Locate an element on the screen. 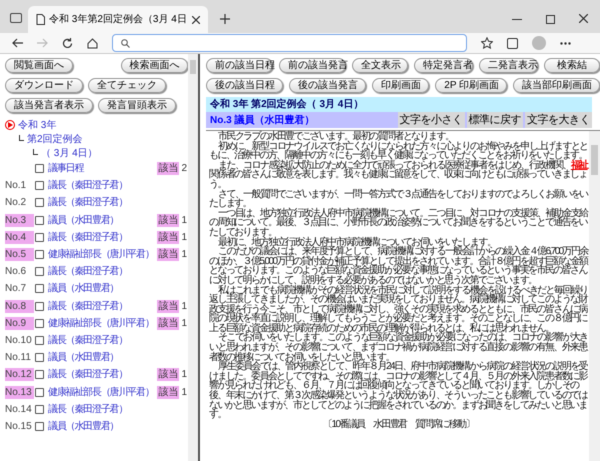 The width and height of the screenshot is (600, 461). toolbar-button: 前の該当日程 is located at coordinates (240, 65).